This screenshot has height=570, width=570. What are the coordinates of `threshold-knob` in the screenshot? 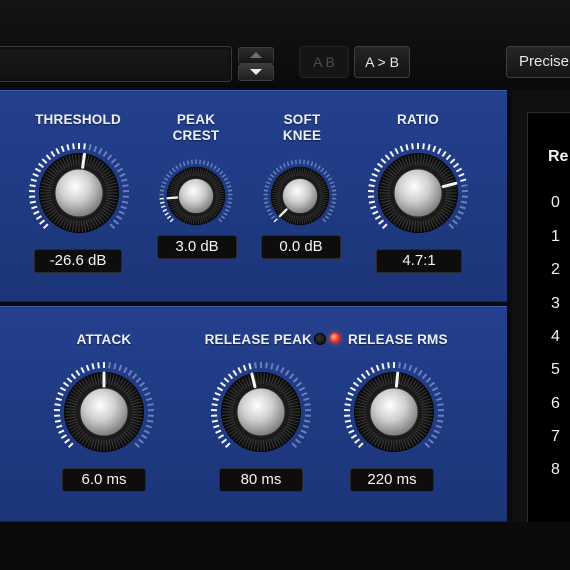 It's located at (79, 193).